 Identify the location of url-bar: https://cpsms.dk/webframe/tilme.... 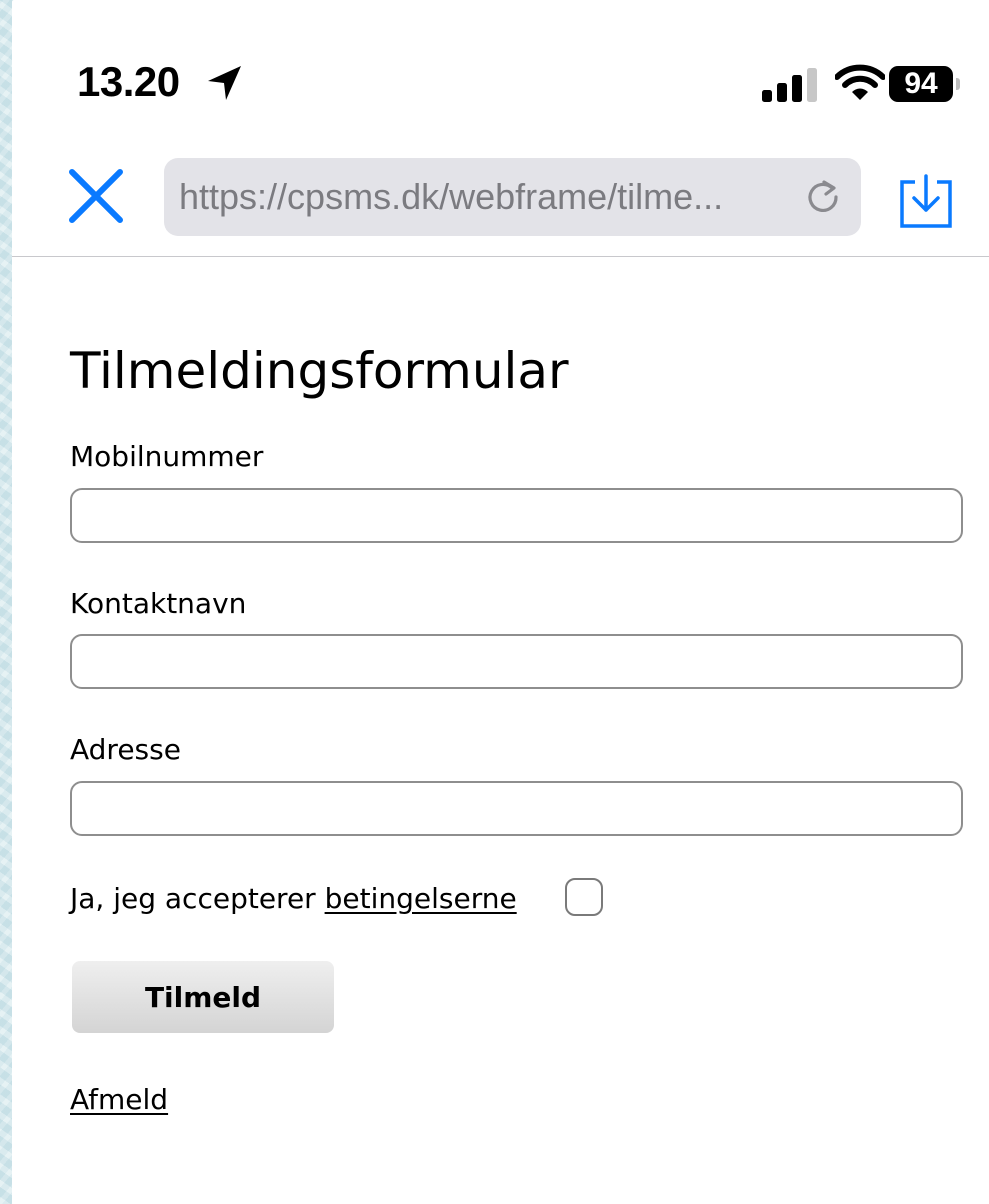
(512, 197).